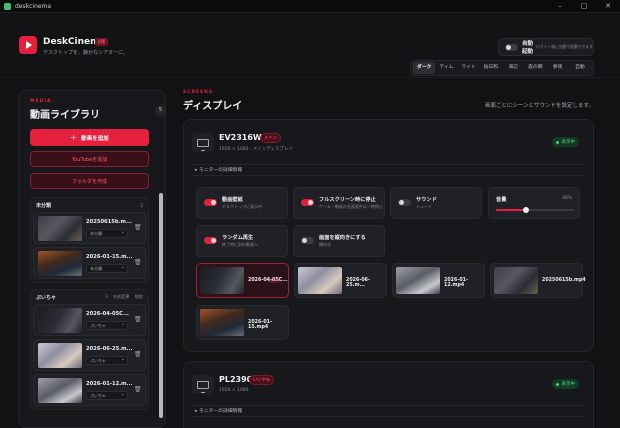  Describe the element at coordinates (213, 106) in the screenshot. I see `page-title: ディスプレイ` at that location.